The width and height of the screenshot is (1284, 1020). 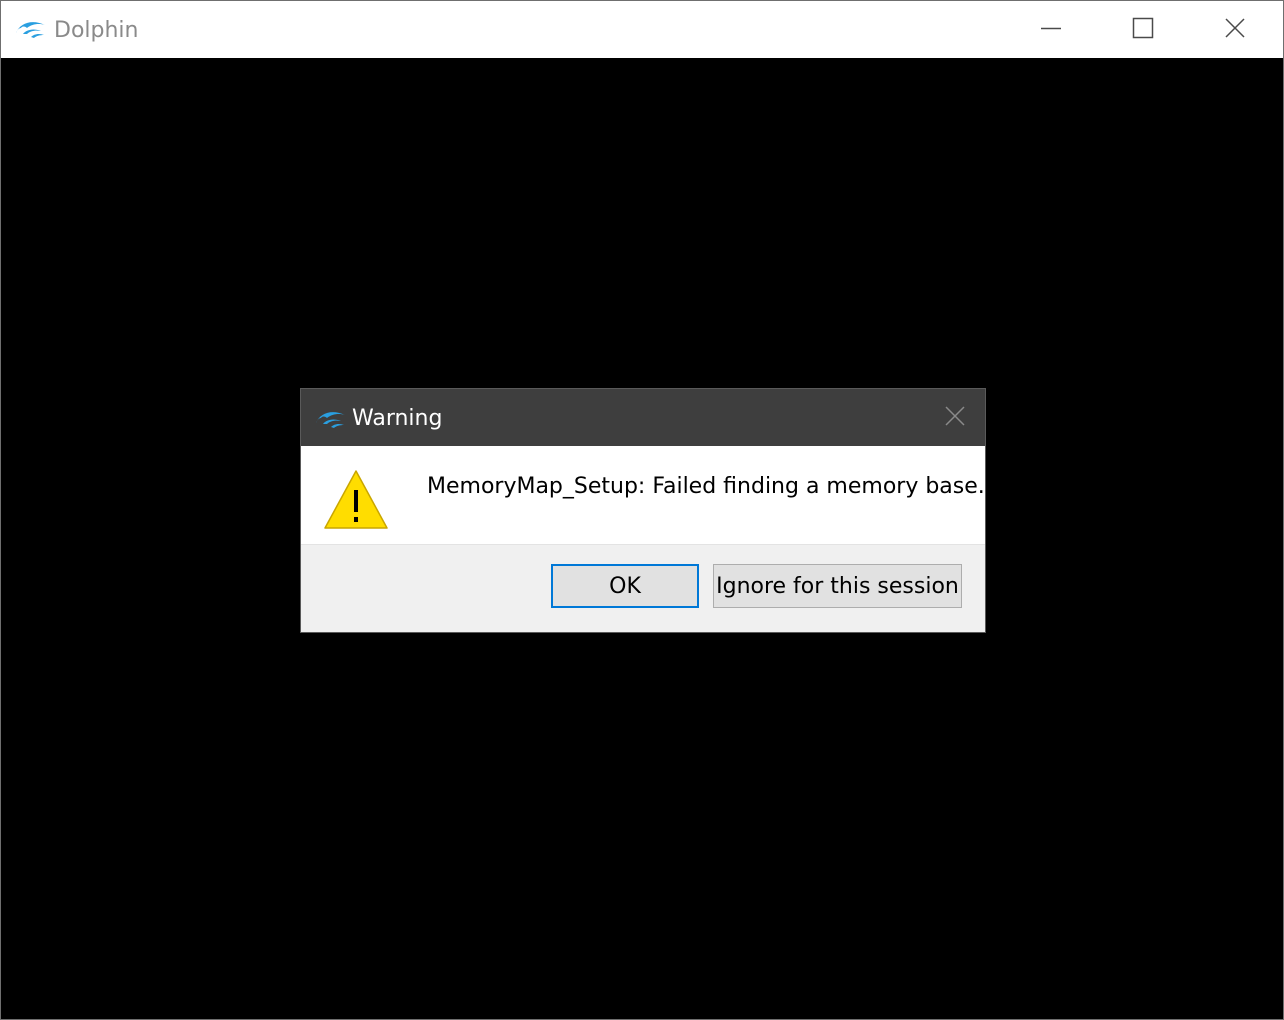 I want to click on window-close-button, so click(x=1235, y=29).